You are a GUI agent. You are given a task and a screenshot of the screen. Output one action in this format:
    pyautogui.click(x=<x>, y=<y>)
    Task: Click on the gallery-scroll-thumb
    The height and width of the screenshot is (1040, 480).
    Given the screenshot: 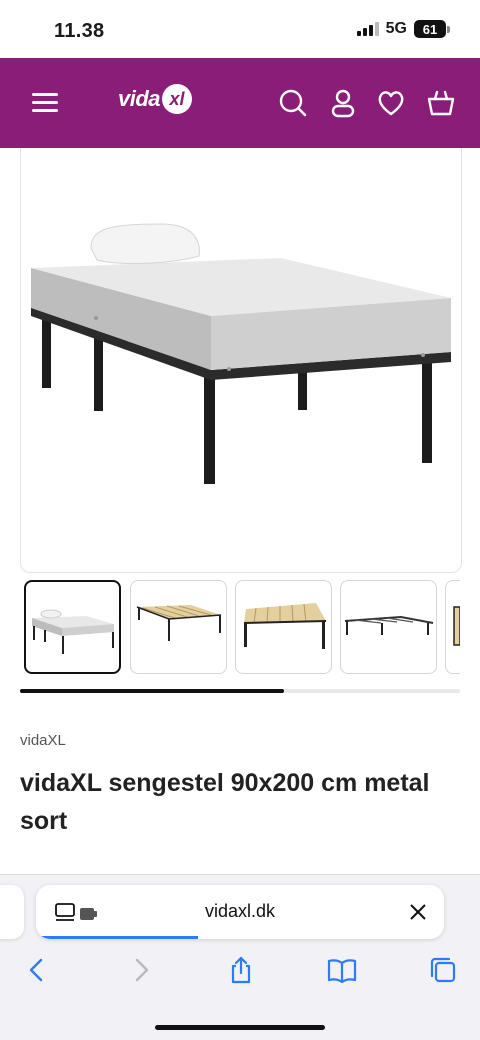 What is the action you would take?
    pyautogui.click(x=152, y=691)
    